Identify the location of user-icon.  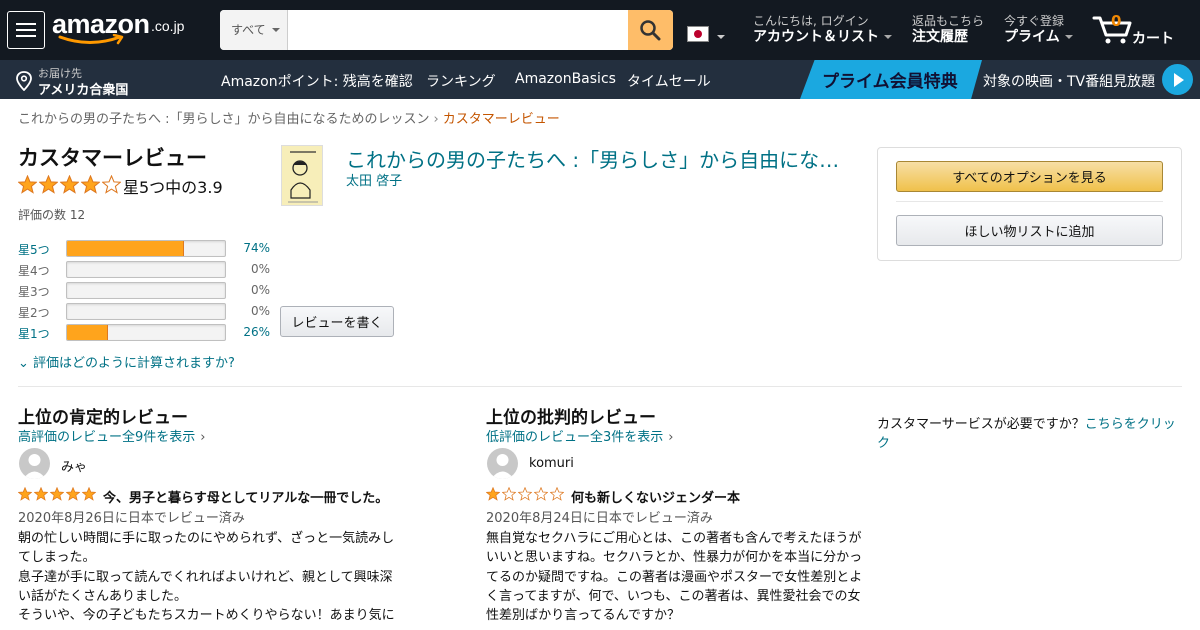
(502, 466).